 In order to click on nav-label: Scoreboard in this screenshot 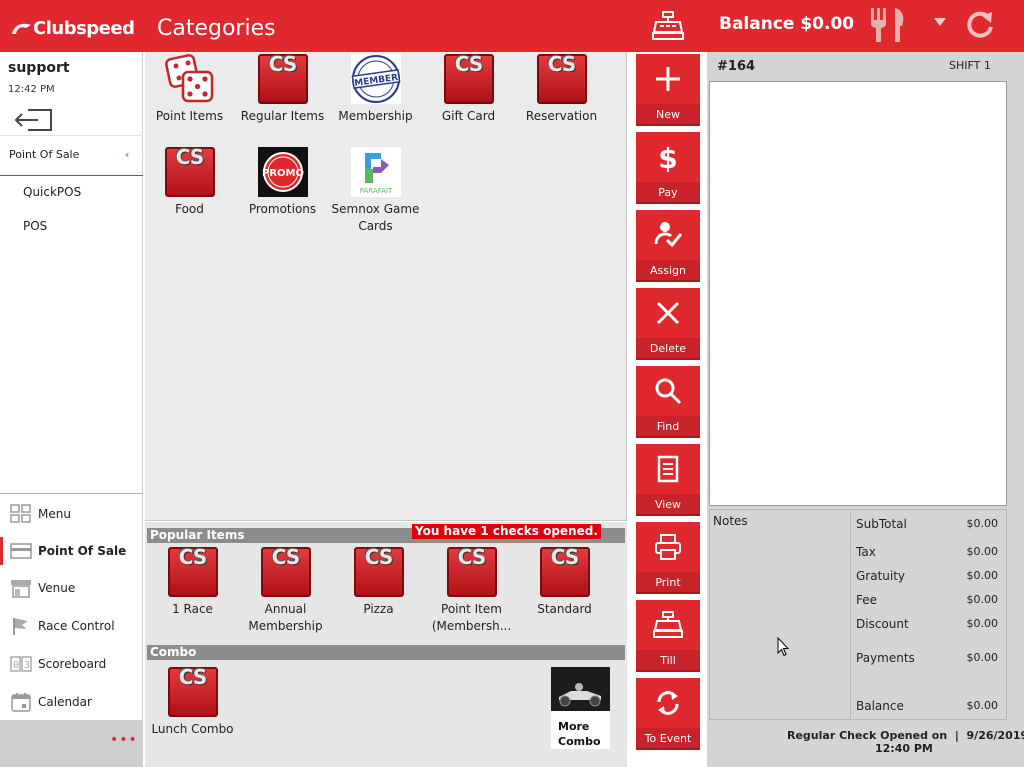, I will do `click(72, 664)`.